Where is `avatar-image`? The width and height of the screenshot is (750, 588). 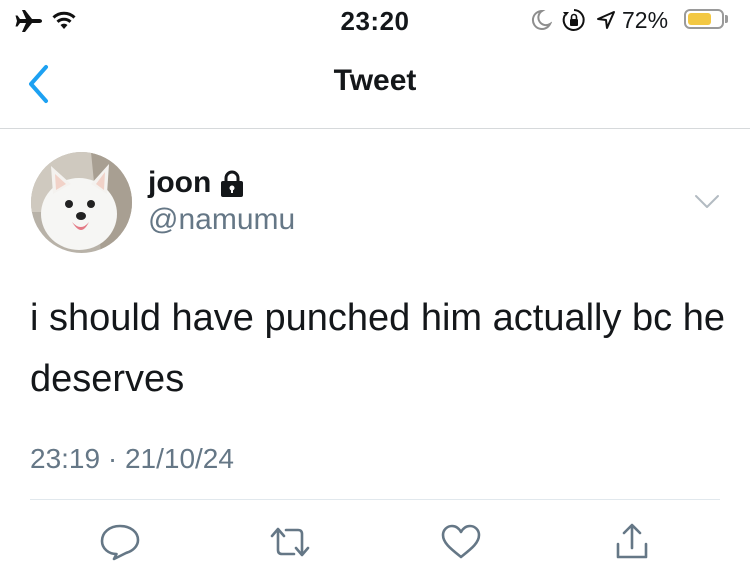 avatar-image is located at coordinates (81, 202).